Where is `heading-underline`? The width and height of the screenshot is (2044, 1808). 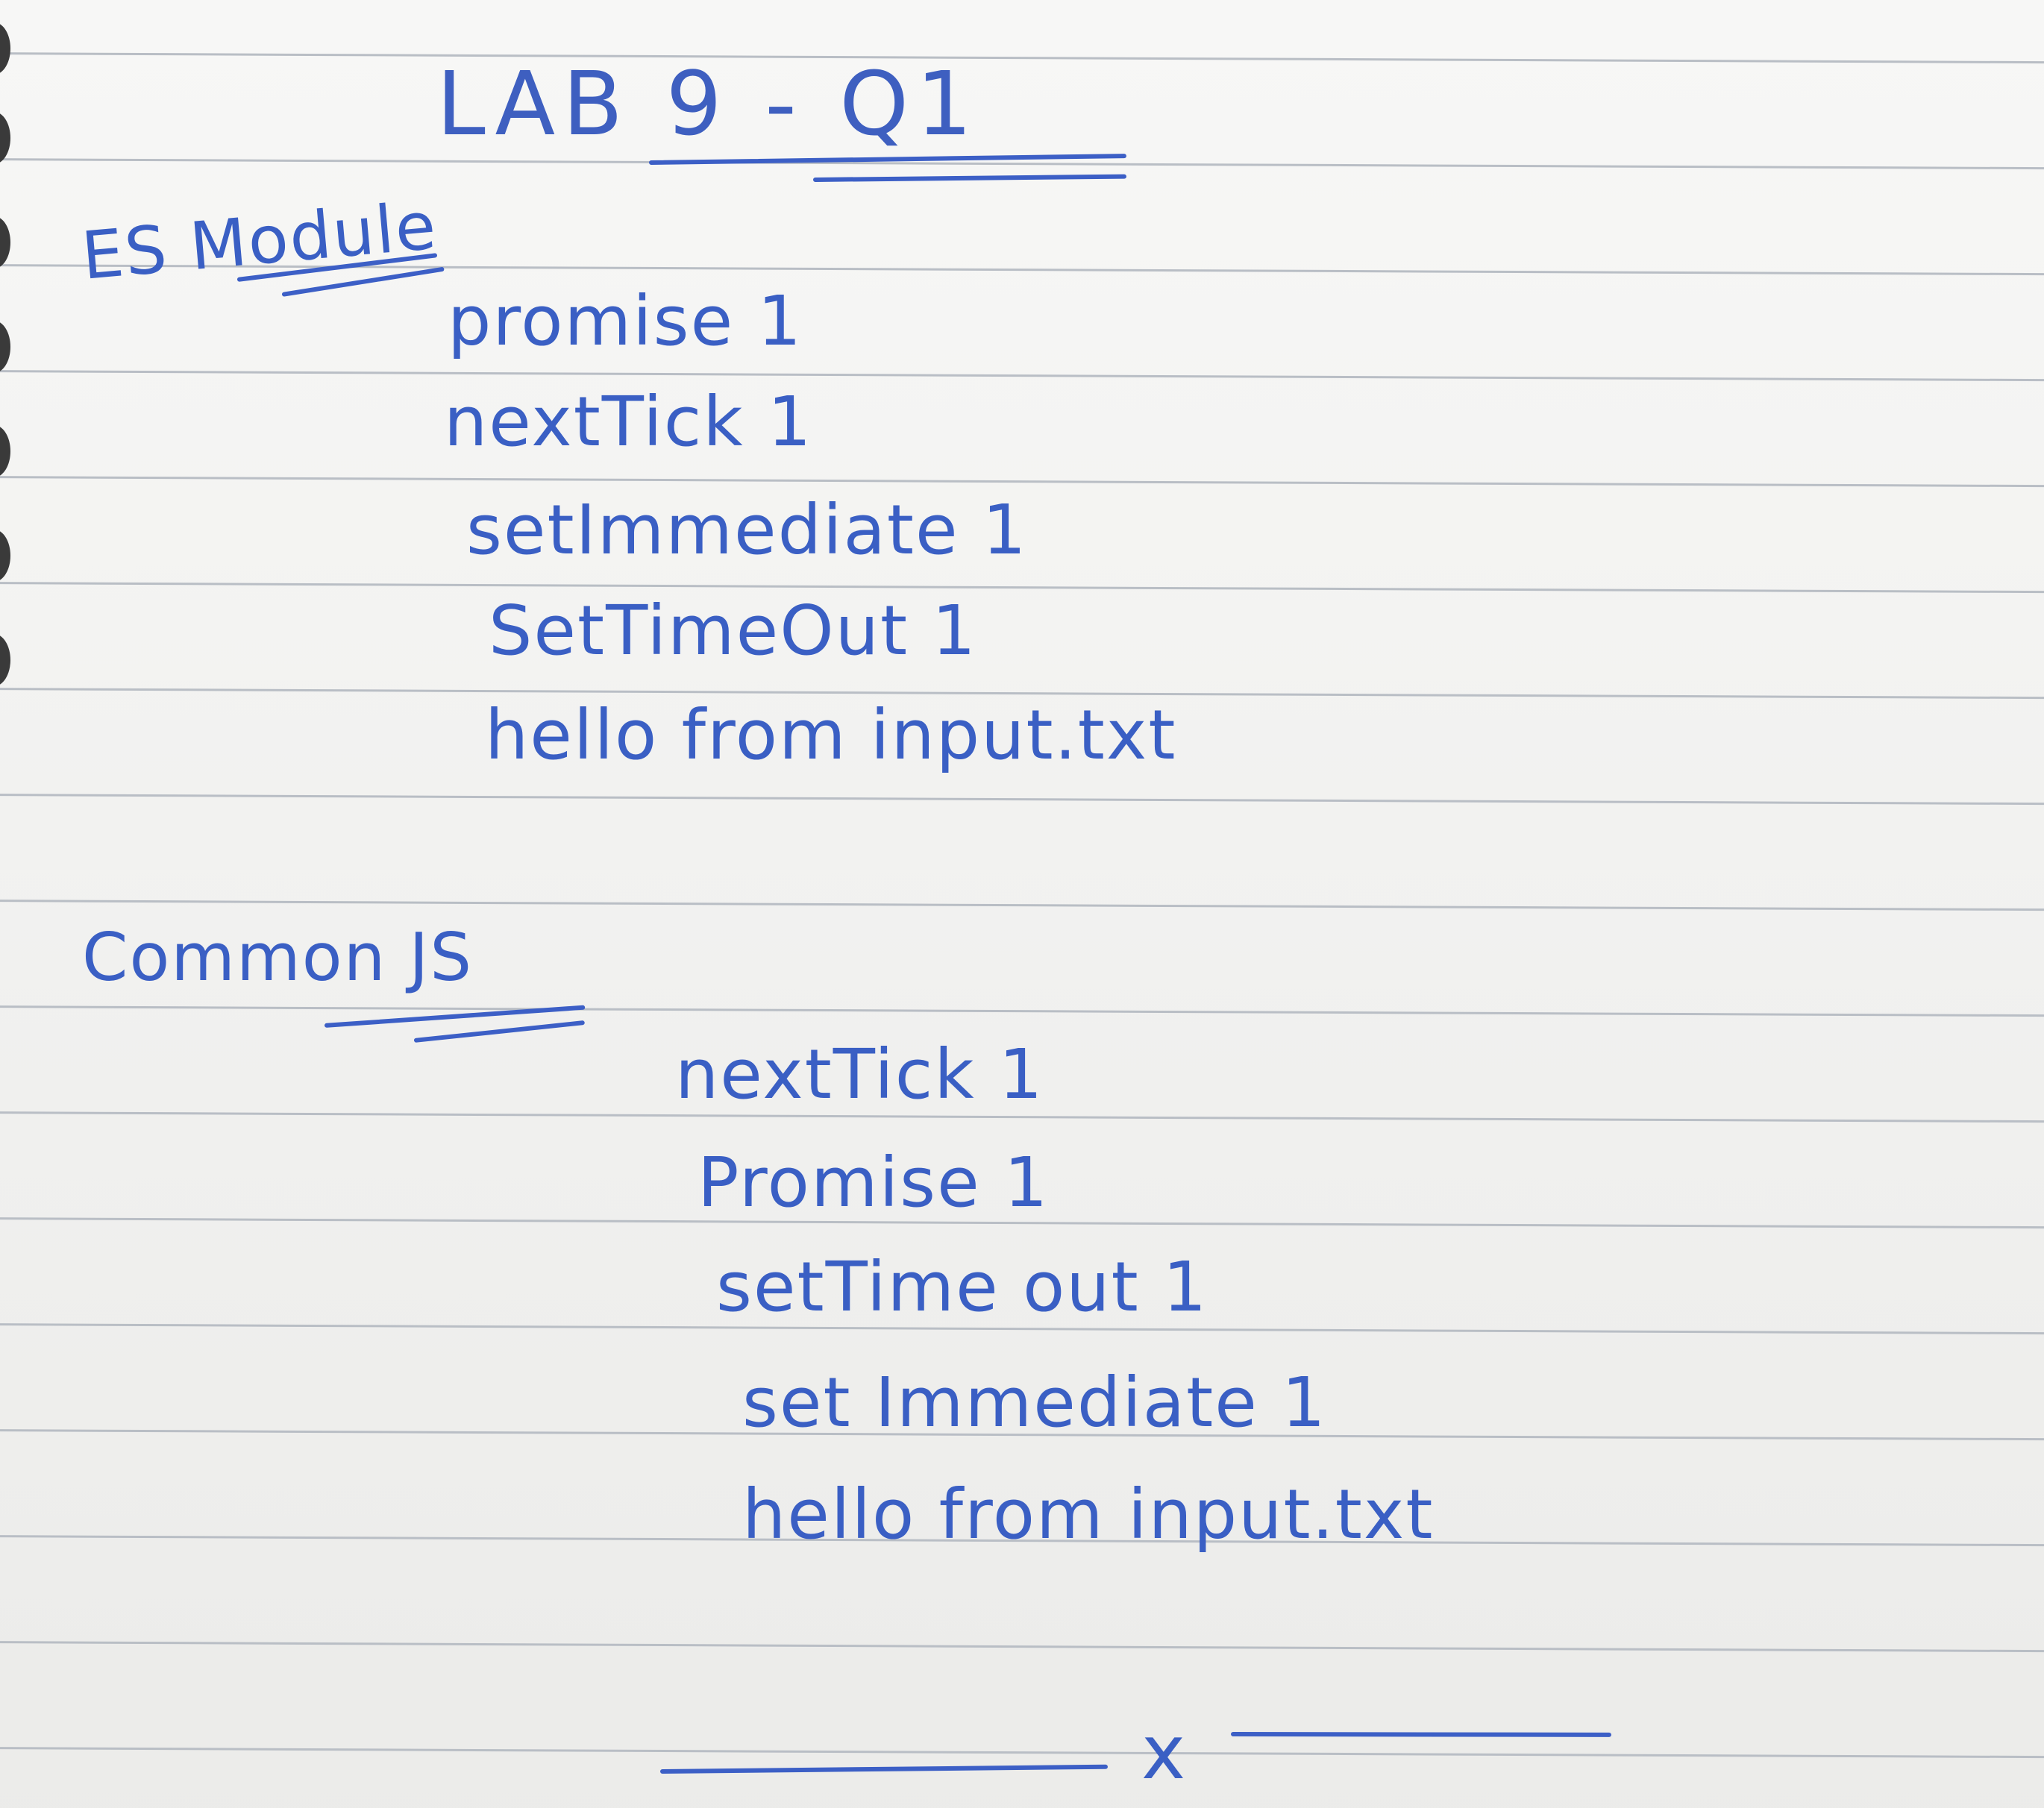 heading-underline is located at coordinates (500, 1031).